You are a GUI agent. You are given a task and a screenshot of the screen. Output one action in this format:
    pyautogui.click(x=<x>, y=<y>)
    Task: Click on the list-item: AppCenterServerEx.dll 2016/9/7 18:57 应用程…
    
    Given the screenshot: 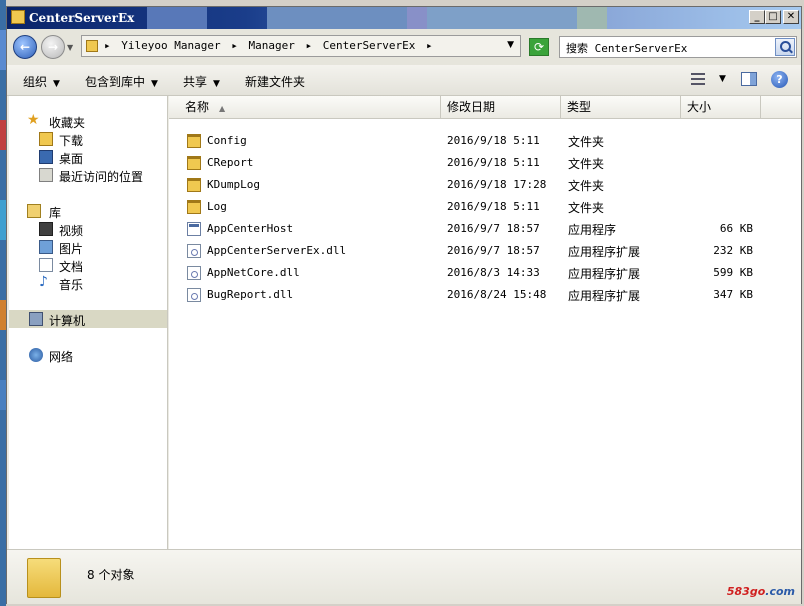 What is the action you would take?
    pyautogui.click(x=485, y=251)
    